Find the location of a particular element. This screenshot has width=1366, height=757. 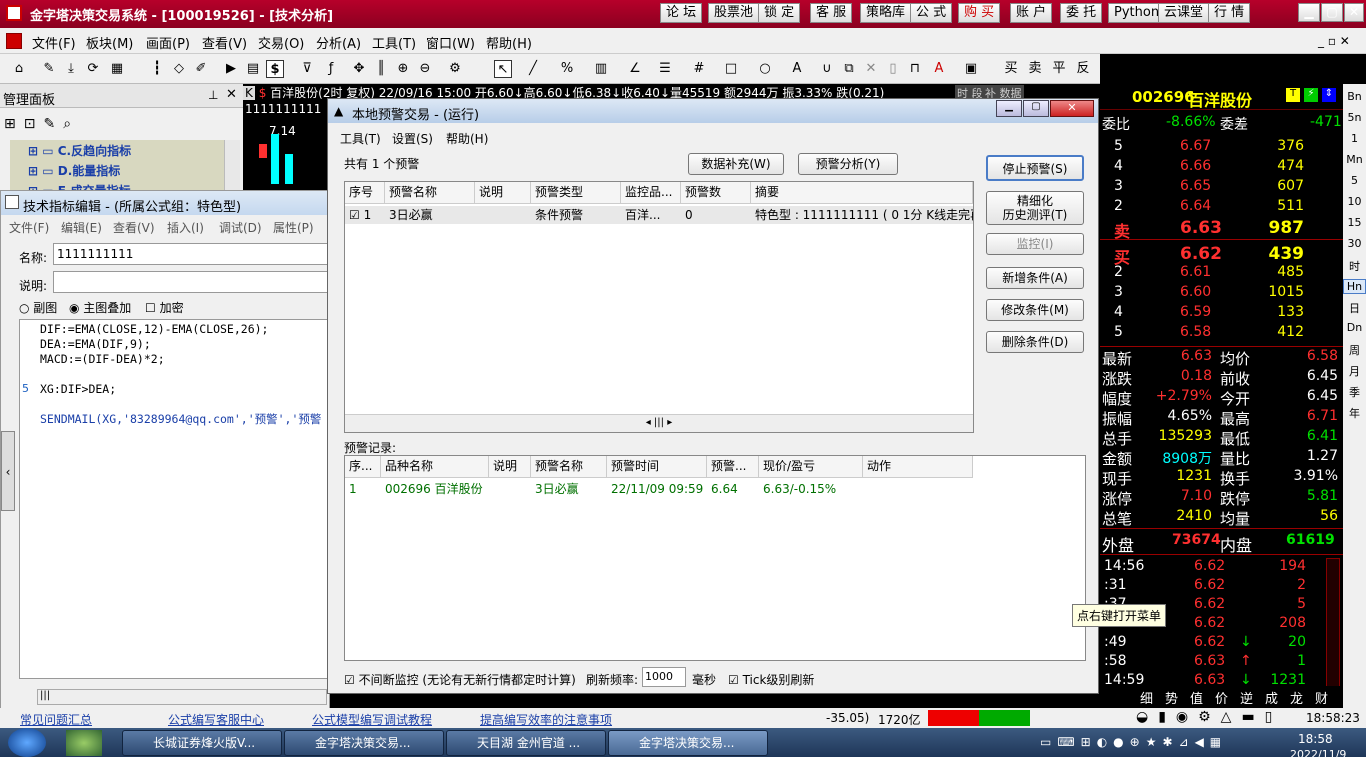

dialog-menu-item: 帮助(H) is located at coordinates (467, 138).